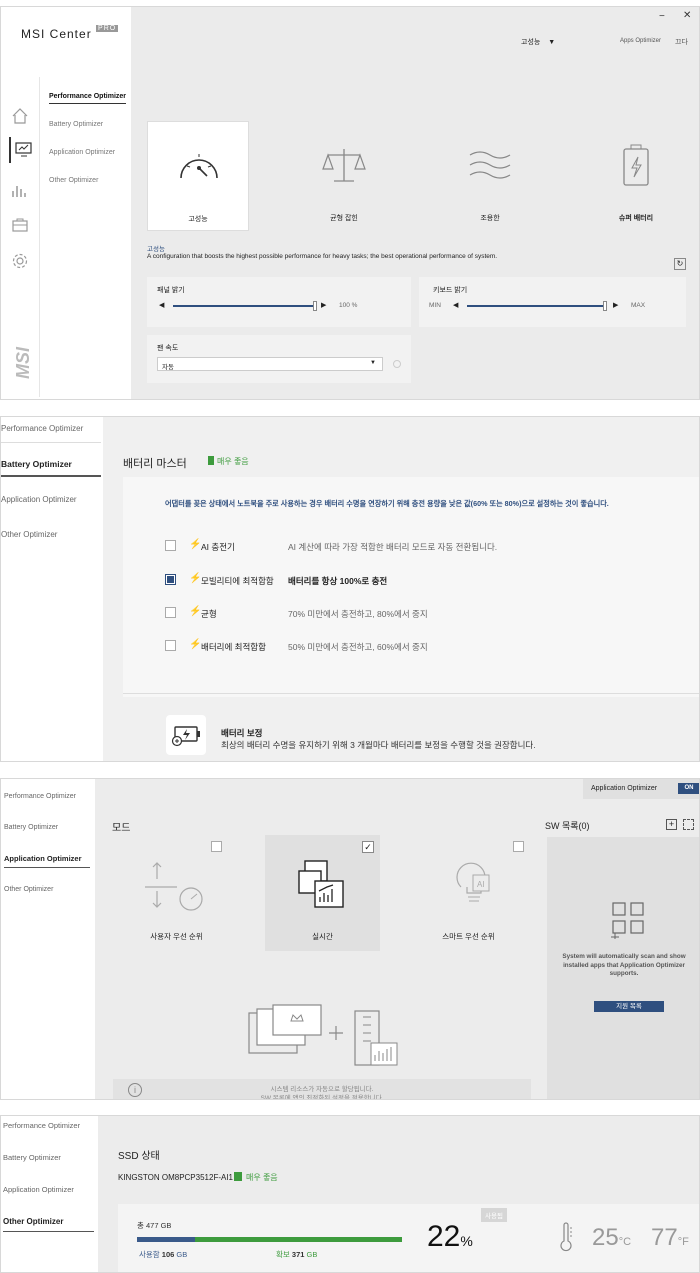  I want to click on app-optimizer-toggle: ON, so click(688, 788).